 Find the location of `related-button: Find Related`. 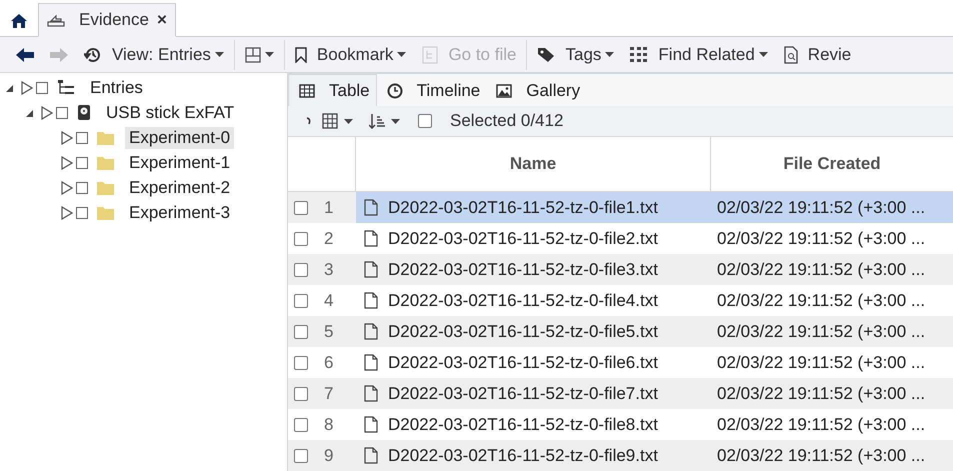

related-button: Find Related is located at coordinates (699, 55).